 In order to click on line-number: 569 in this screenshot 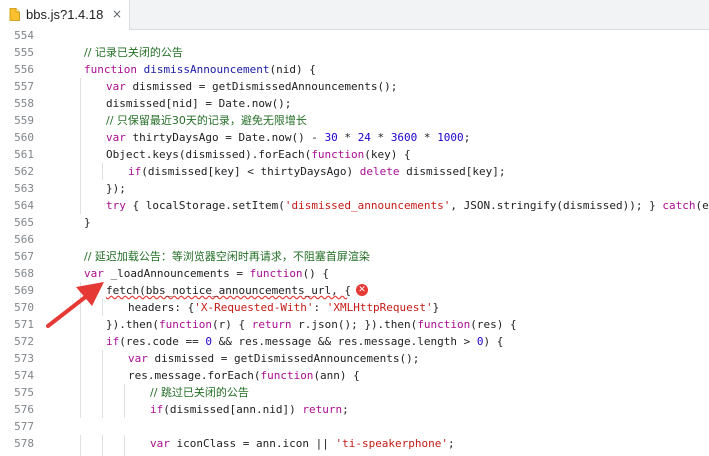, I will do `click(24, 290)`.